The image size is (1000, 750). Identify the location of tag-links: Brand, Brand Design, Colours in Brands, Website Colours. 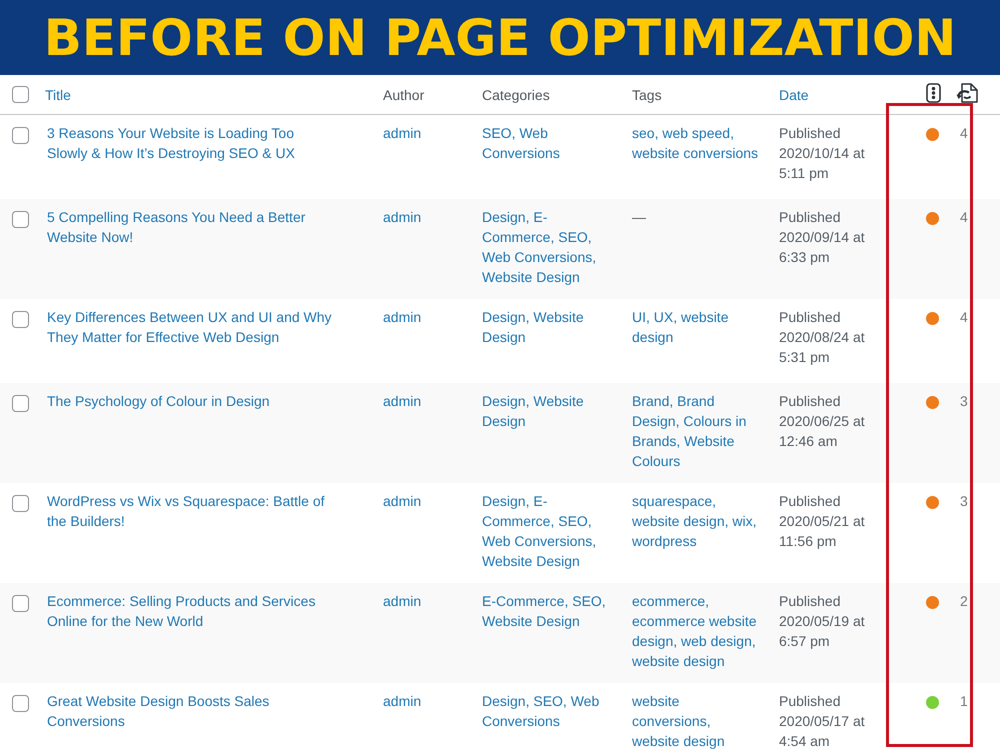
(696, 431).